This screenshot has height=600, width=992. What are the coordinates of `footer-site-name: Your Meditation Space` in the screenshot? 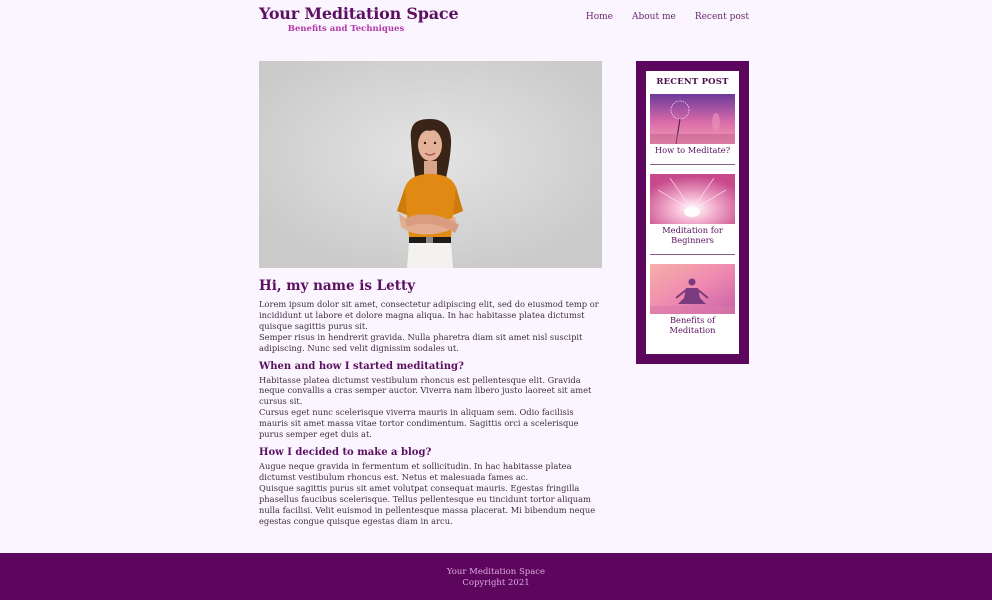 It's located at (496, 572).